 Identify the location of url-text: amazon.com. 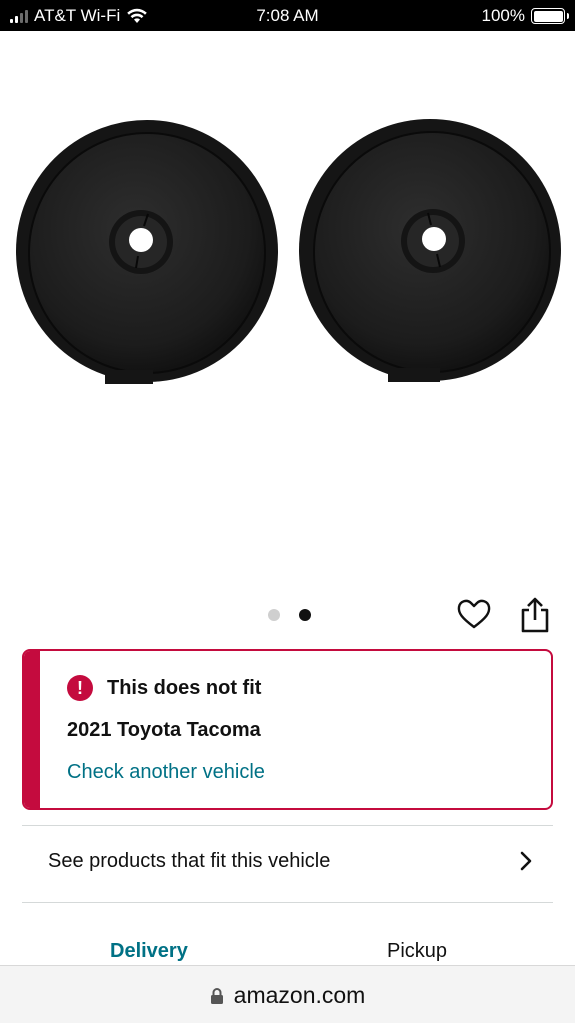
(299, 995).